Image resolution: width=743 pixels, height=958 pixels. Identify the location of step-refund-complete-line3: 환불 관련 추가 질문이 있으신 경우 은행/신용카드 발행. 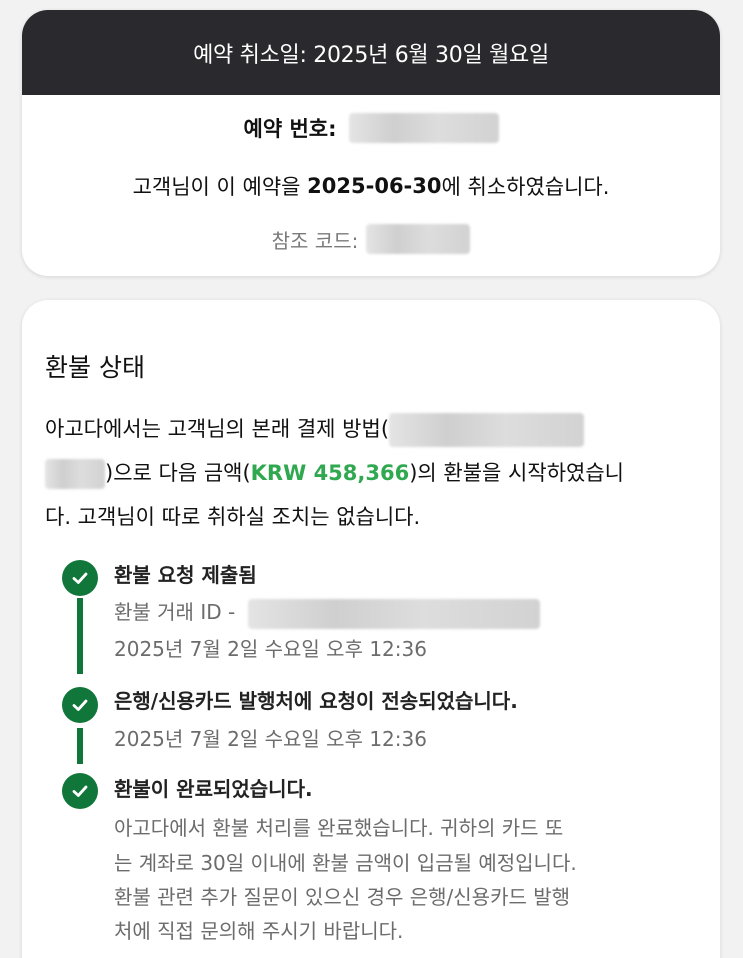
(342, 897).